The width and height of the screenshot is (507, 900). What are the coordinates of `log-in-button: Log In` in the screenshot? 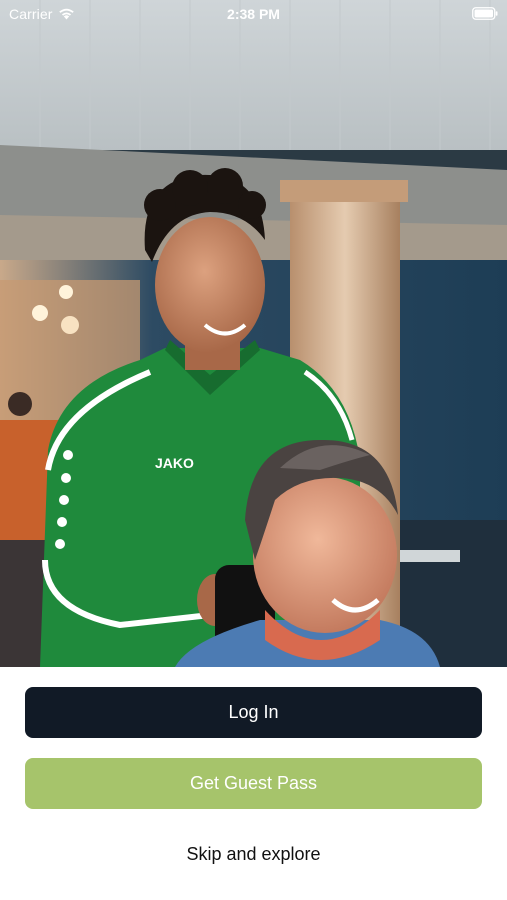 It's located at (253, 712).